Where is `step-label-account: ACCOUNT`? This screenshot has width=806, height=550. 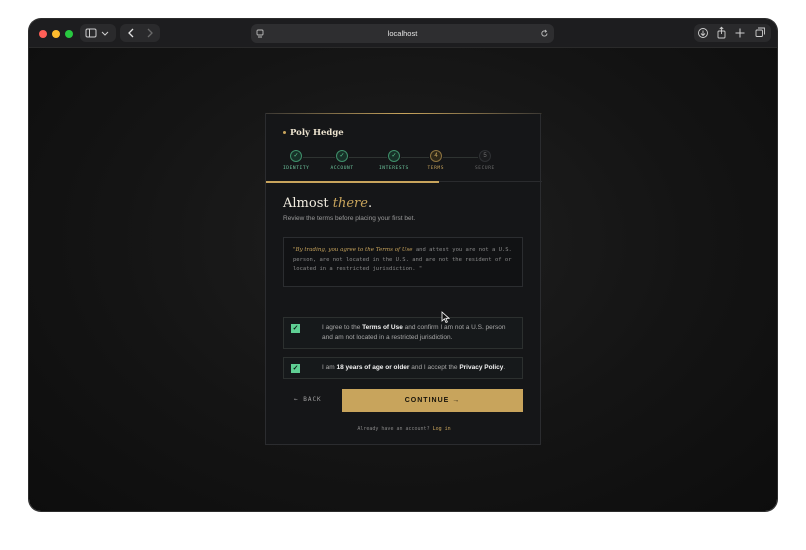 step-label-account: ACCOUNT is located at coordinates (342, 168).